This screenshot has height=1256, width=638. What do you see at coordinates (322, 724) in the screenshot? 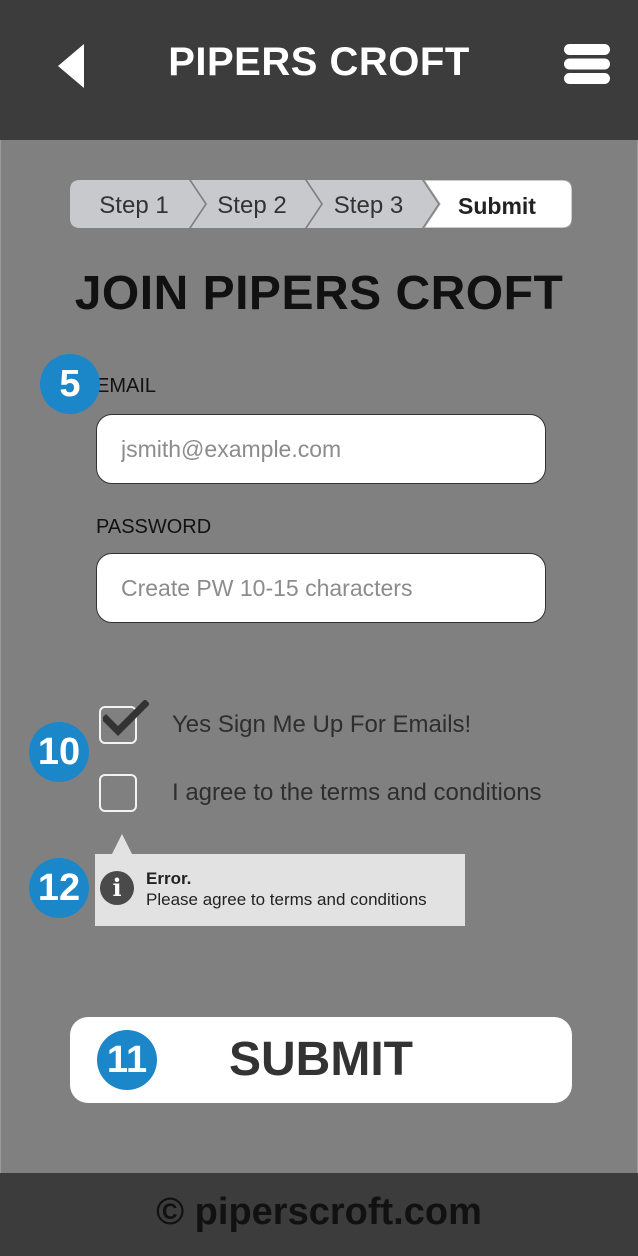
I see `email-signup-label: Yes Sign Me Up For Emails!` at bounding box center [322, 724].